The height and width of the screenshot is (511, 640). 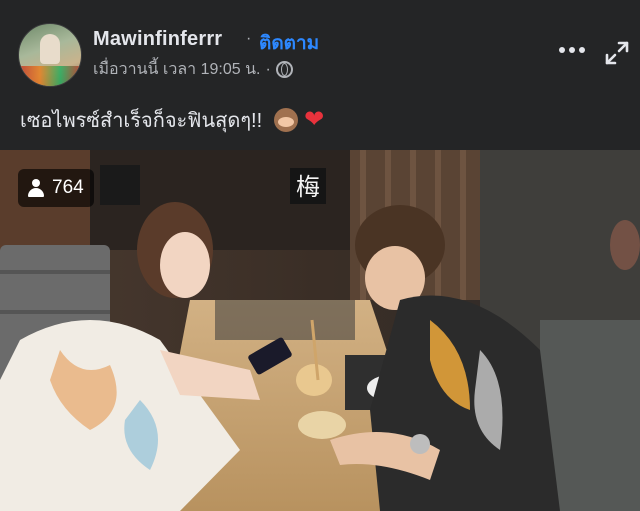 I want to click on post-timestamp: เมื่อวานนี้ เวลา 19:05 น., so click(x=176, y=69).